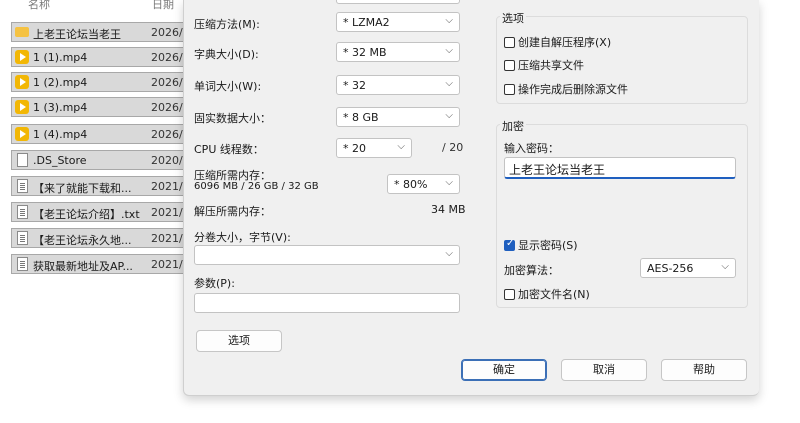  Describe the element at coordinates (92, 6) in the screenshot. I see `file-list-header: 名称 日期` at that location.